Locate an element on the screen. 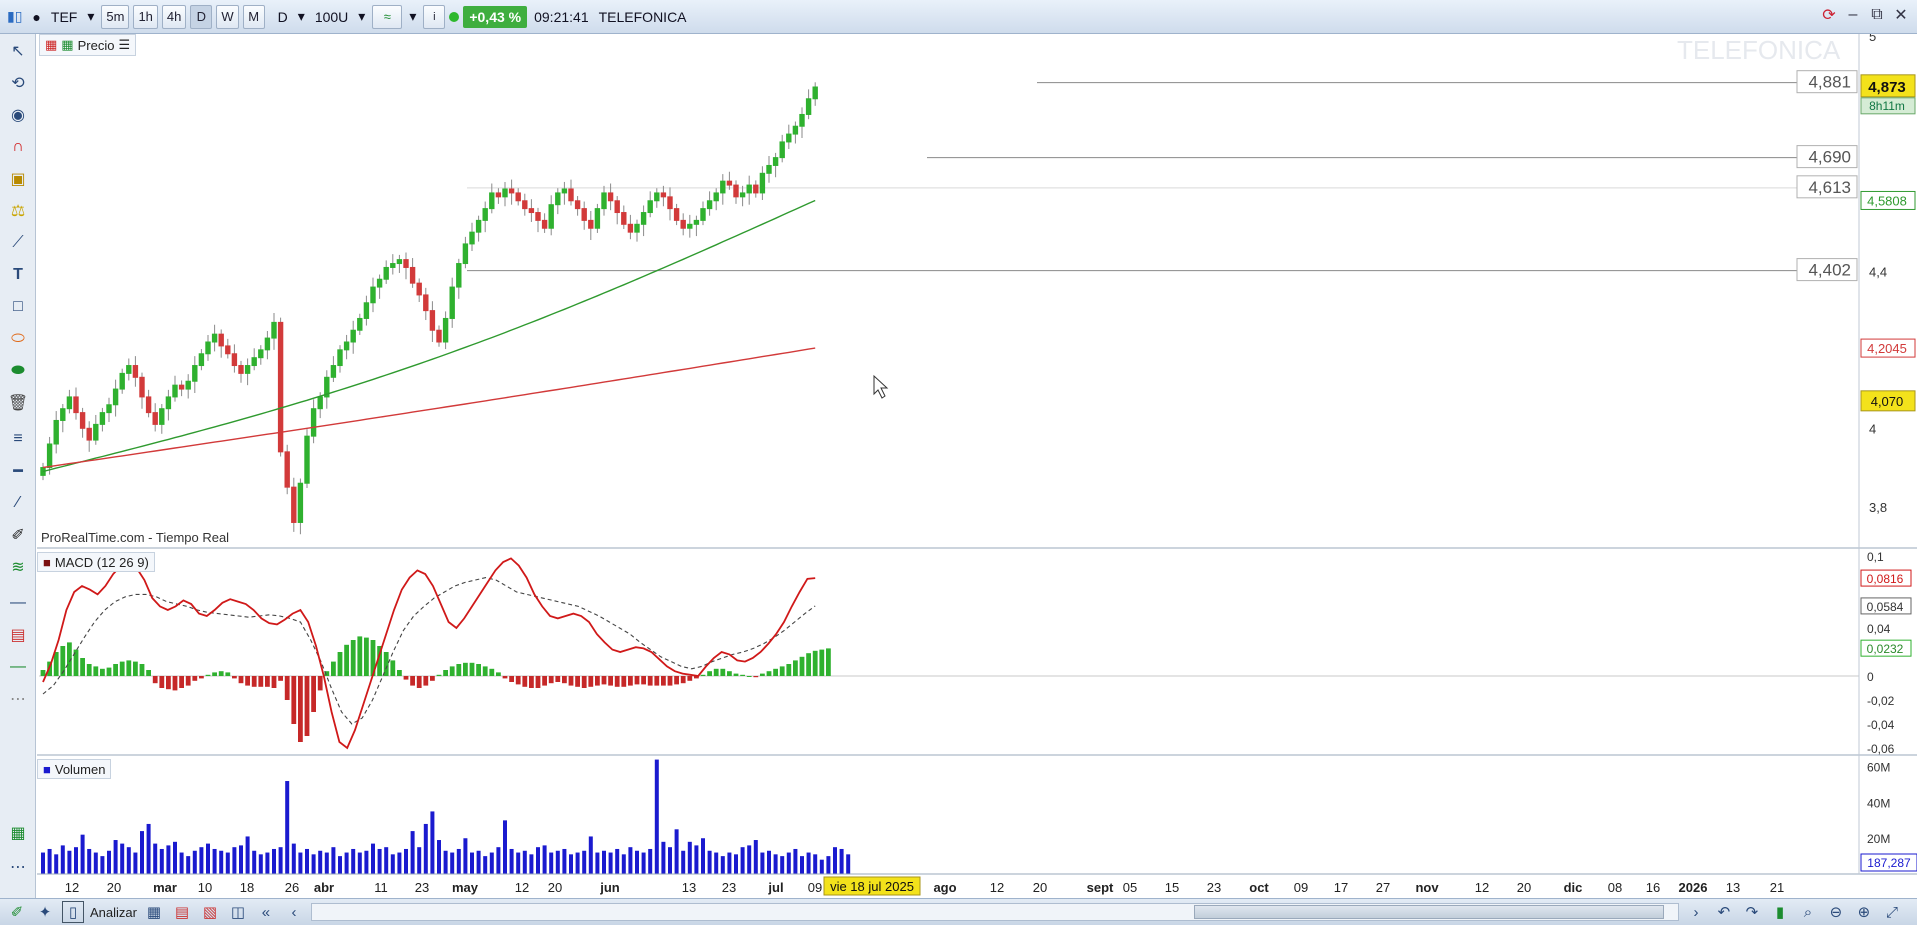 The height and width of the screenshot is (925, 1917). text-tool-icon: T is located at coordinates (18, 275).